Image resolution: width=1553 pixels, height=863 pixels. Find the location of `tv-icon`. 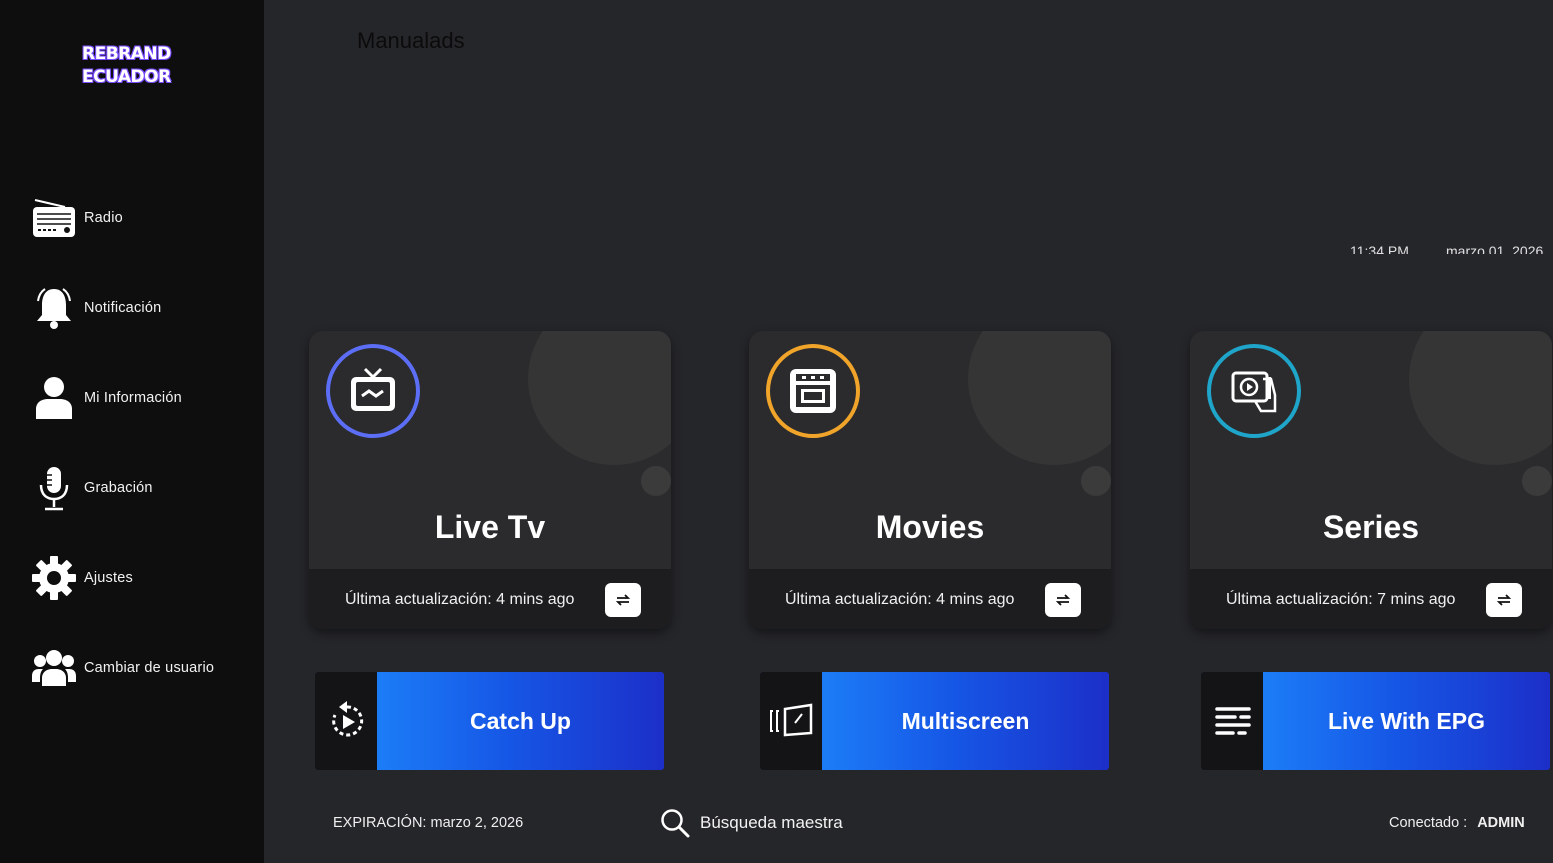

tv-icon is located at coordinates (373, 391).